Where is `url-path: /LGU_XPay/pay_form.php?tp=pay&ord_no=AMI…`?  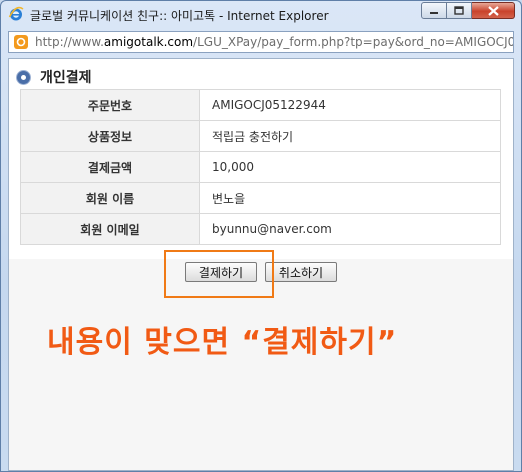 url-path: /LGU_XPay/pay_form.php?tp=pay&ord_no=AMI… is located at coordinates (353, 42).